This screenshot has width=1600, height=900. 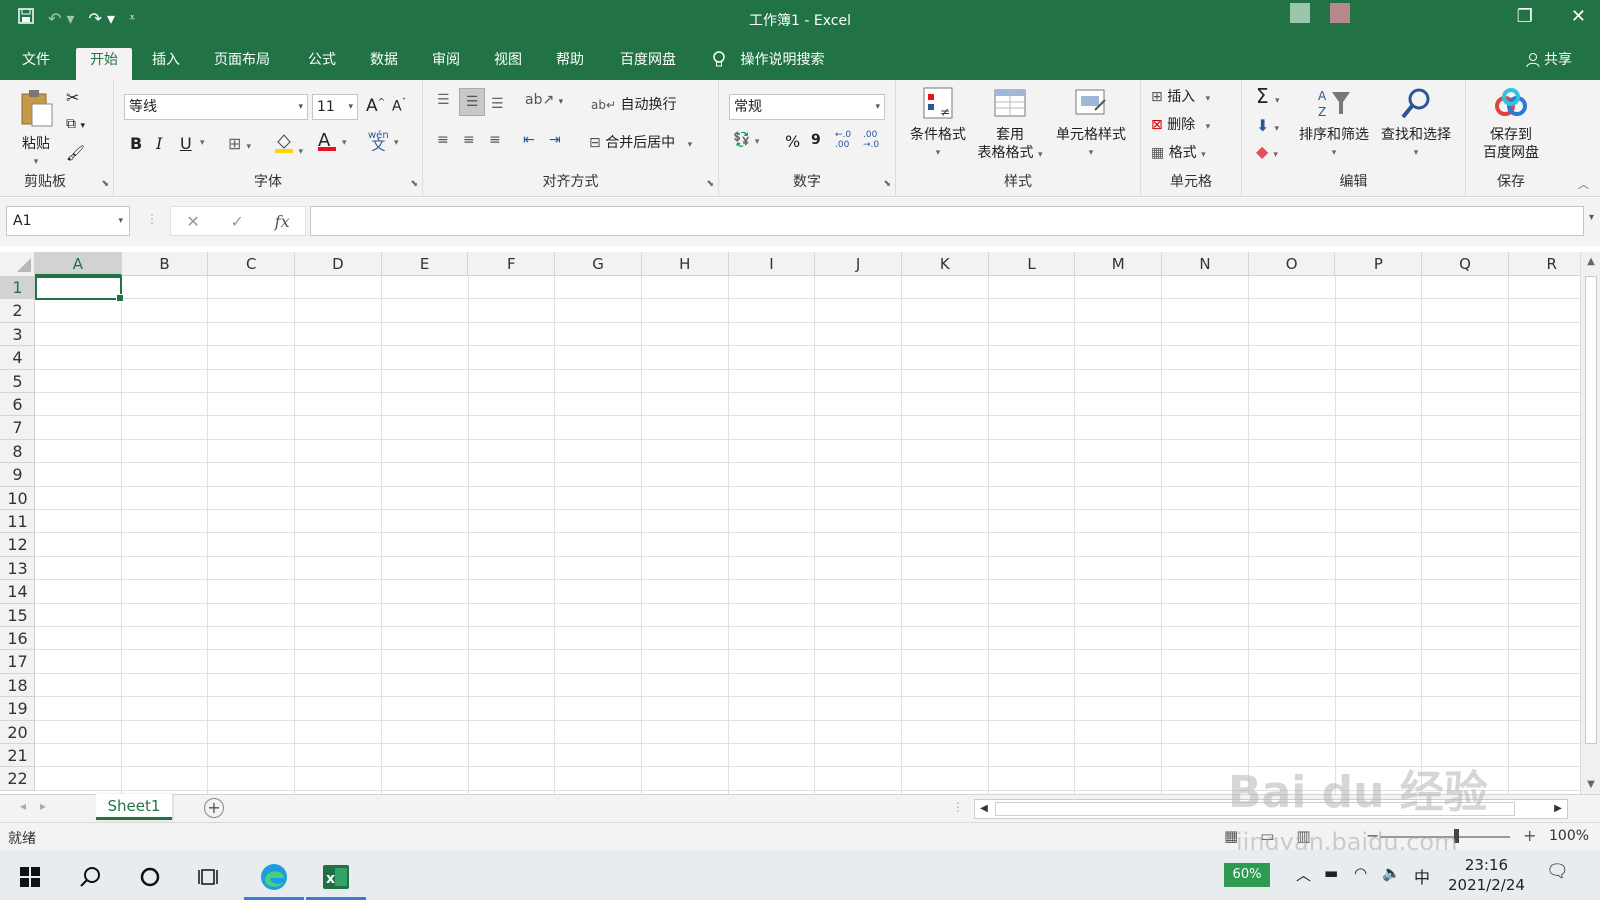 What do you see at coordinates (512, 264) in the screenshot?
I see `column-header-f: F` at bounding box center [512, 264].